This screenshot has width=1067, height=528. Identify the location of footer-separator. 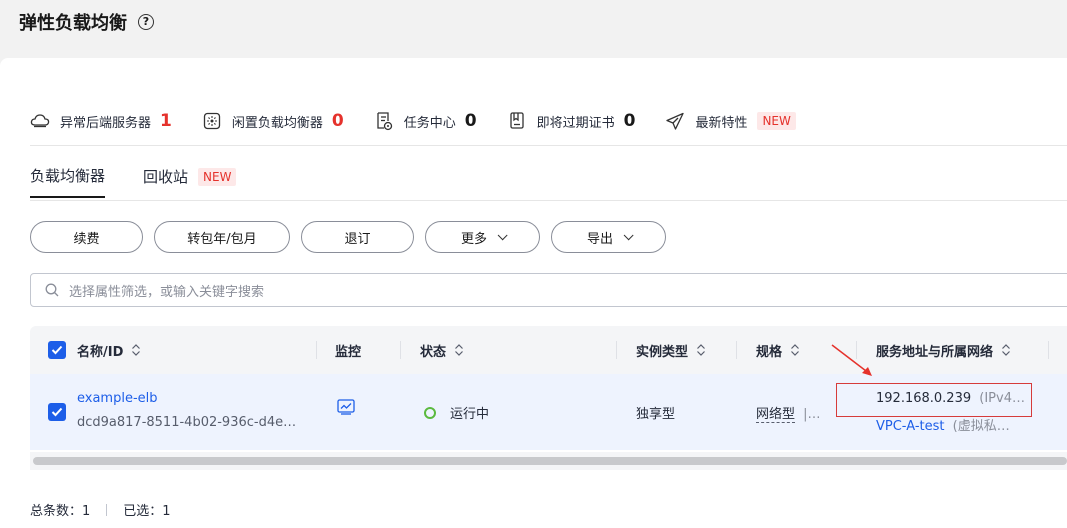
(107, 509).